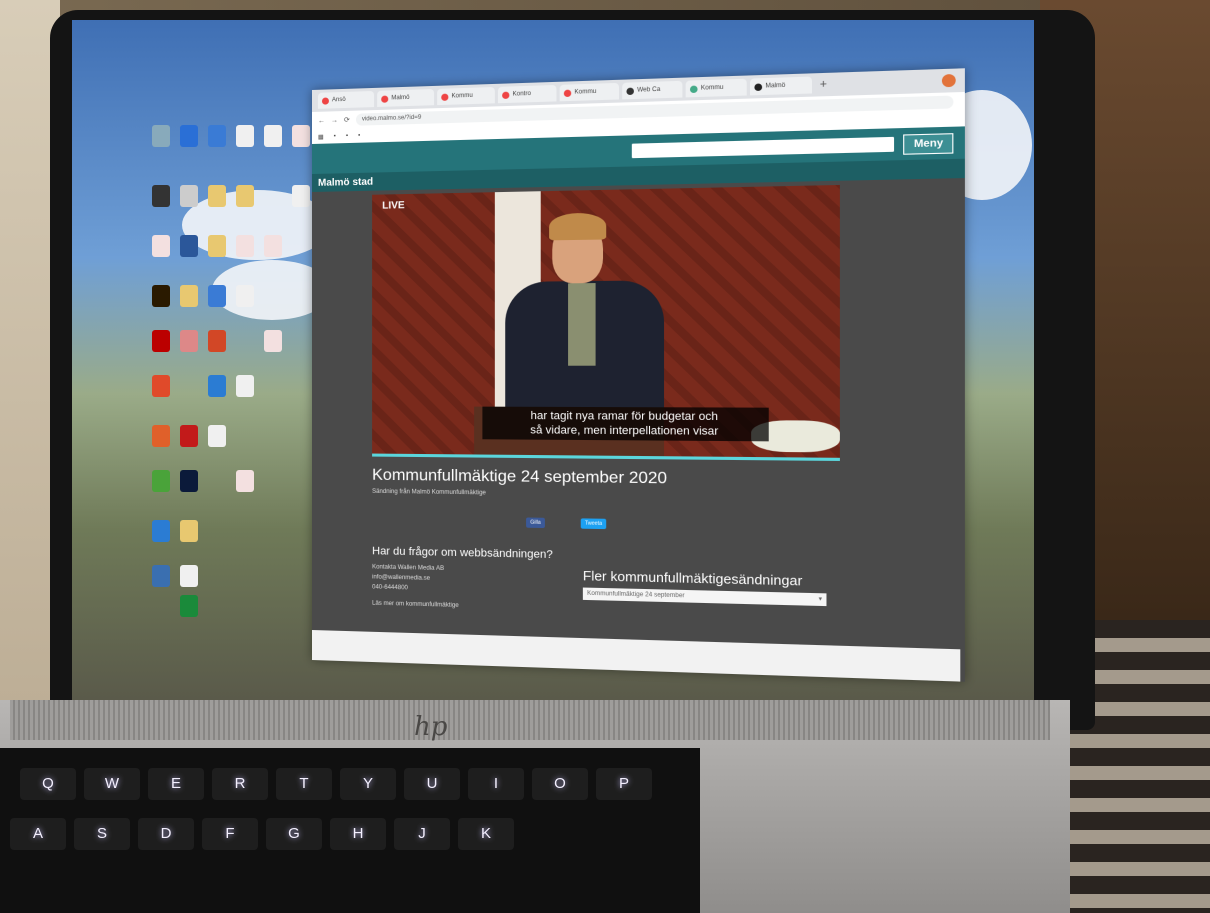 This screenshot has width=1210, height=913. Describe the element at coordinates (820, 599) in the screenshot. I see `chevron-down-icon: ▾` at that location.